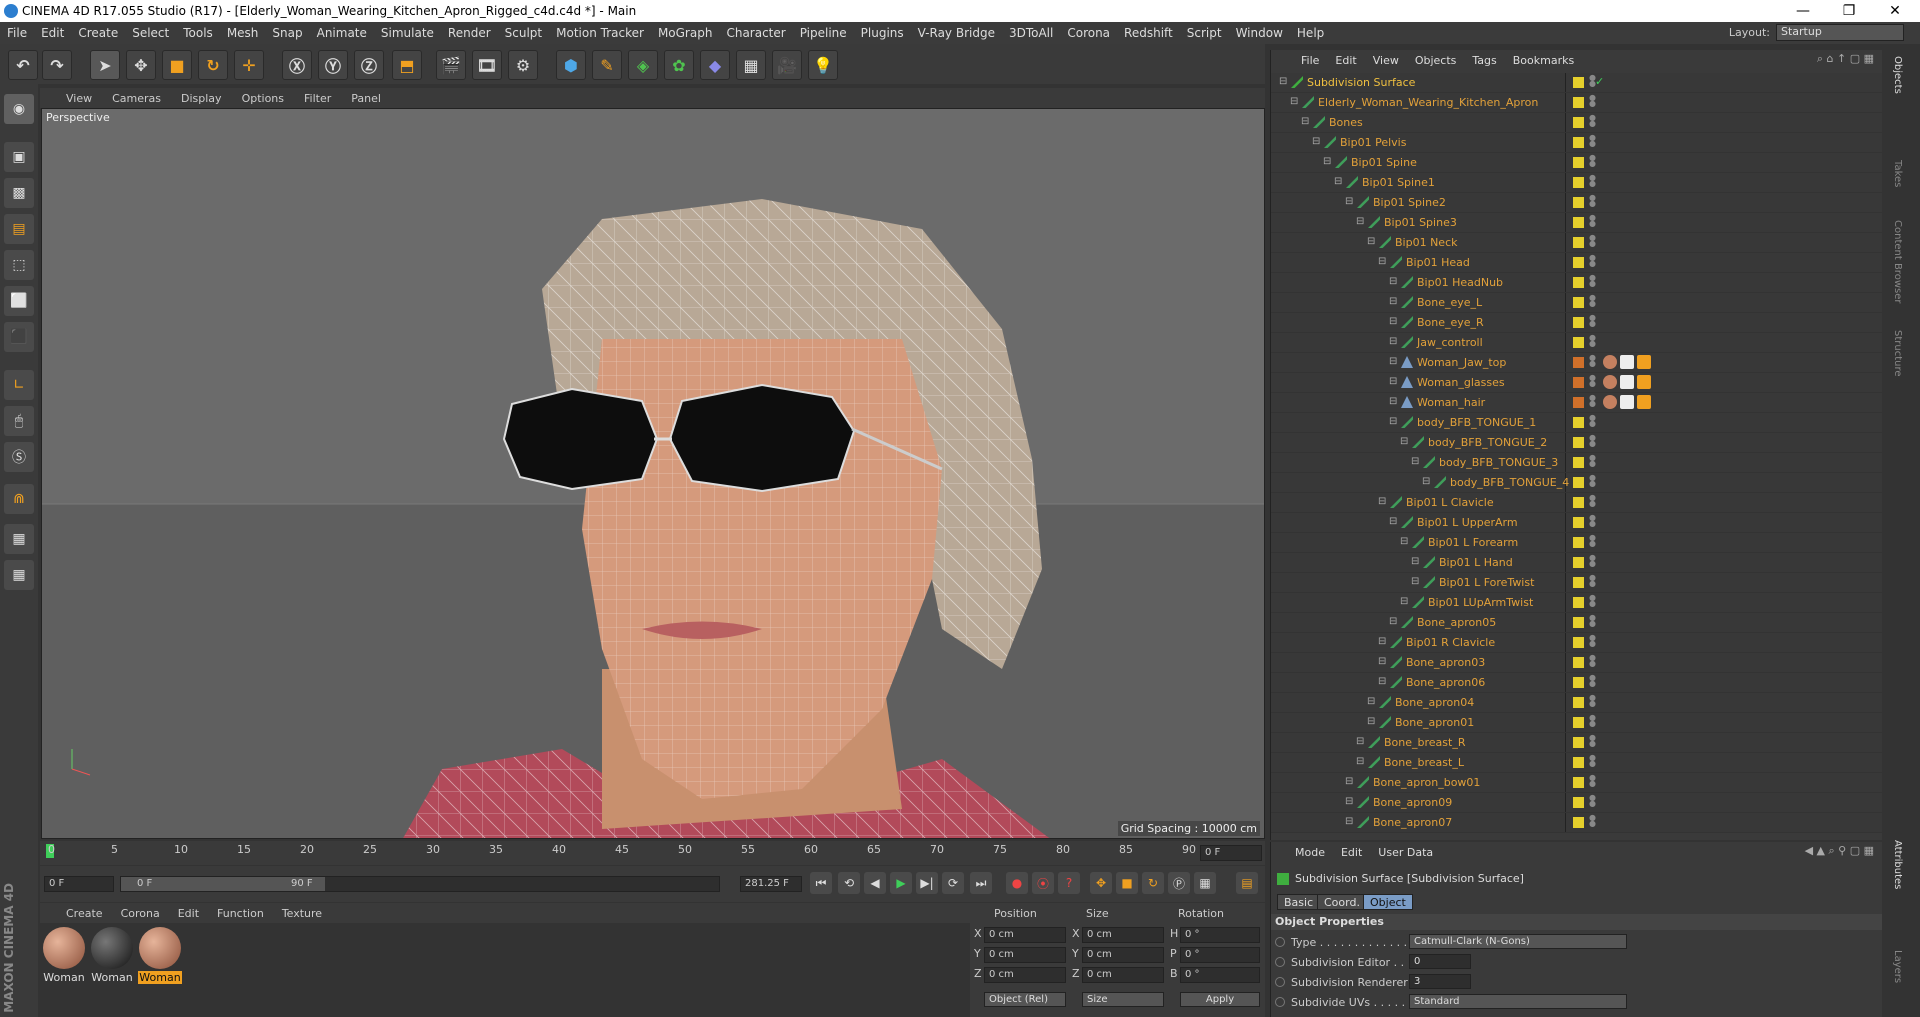 The image size is (1920, 1017). I want to click on size-field: 0 cm, so click(1123, 975).